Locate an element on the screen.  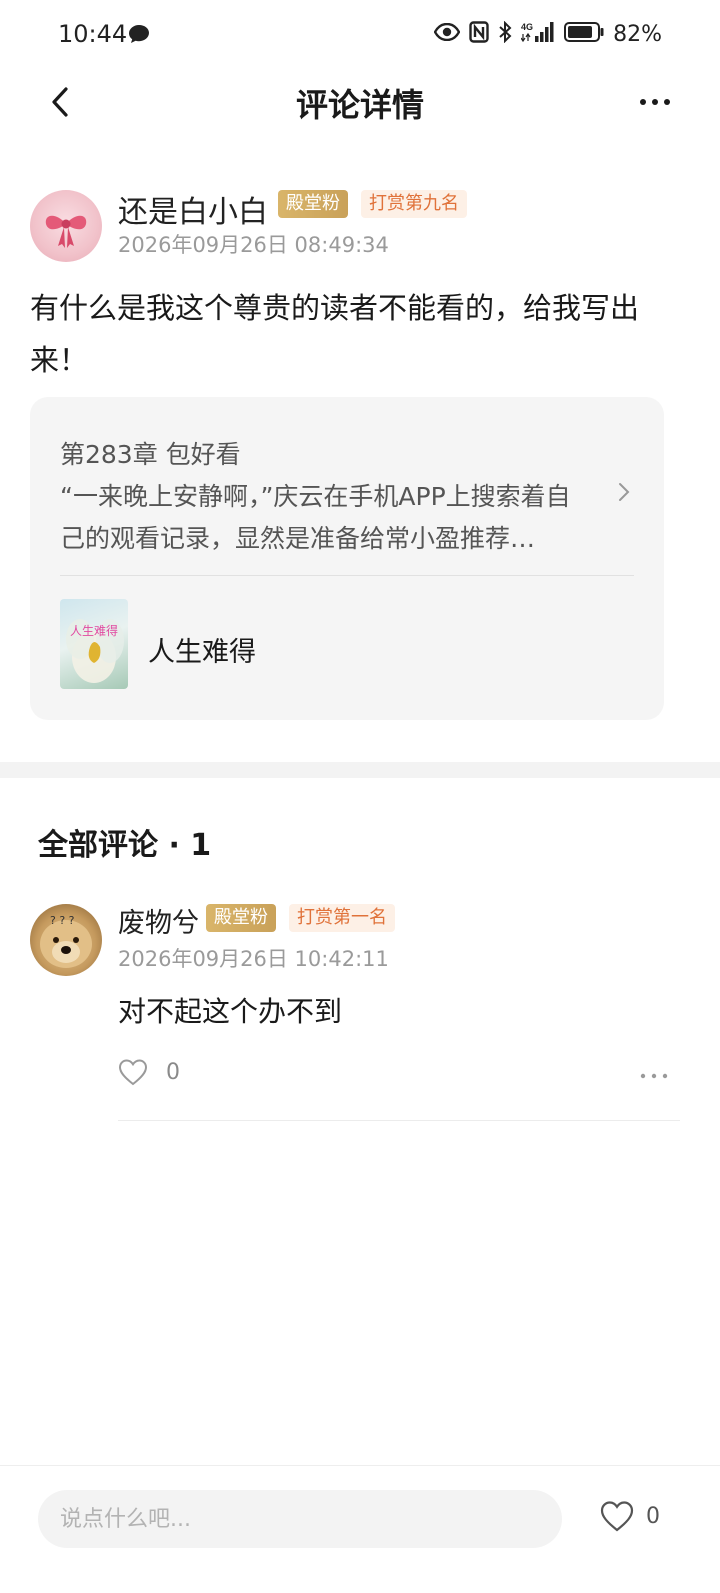
section-separator is located at coordinates (360, 770).